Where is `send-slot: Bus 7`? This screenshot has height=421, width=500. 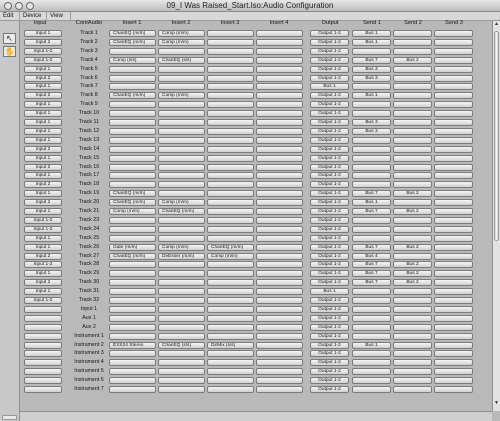 send-slot: Bus 7 is located at coordinates (371, 247).